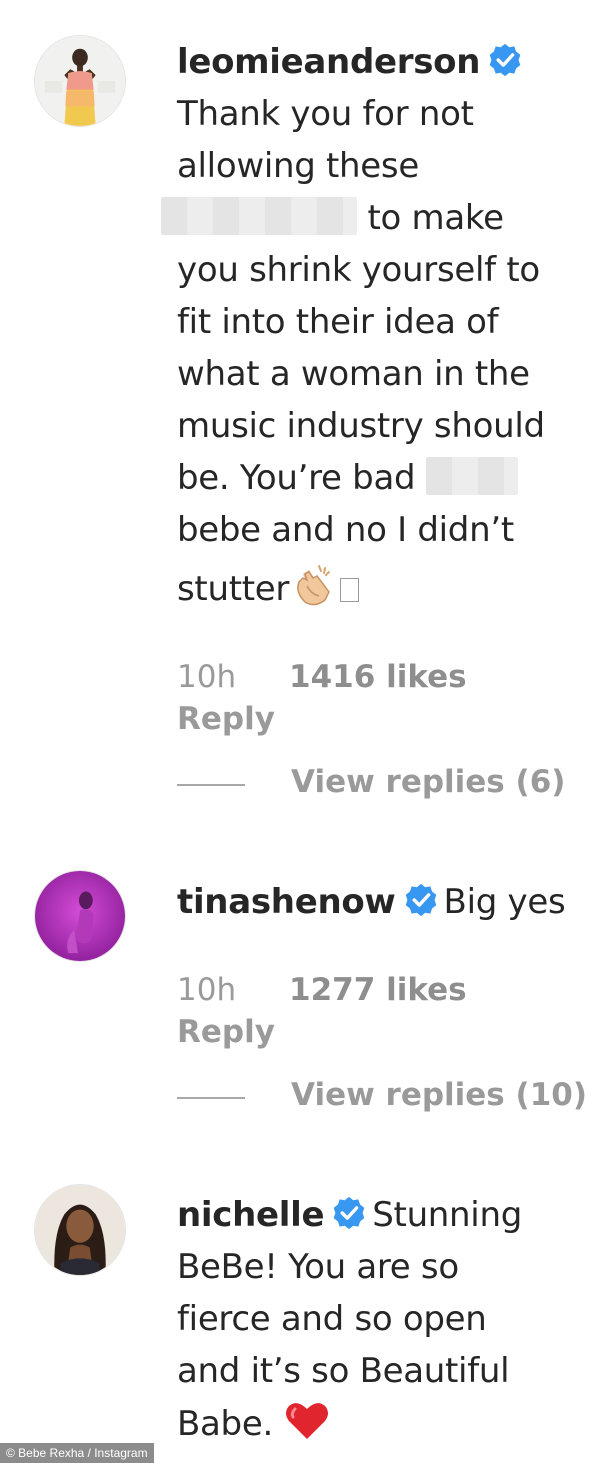 The width and height of the screenshot is (600, 1463). I want to click on username: tinashenow, so click(286, 902).